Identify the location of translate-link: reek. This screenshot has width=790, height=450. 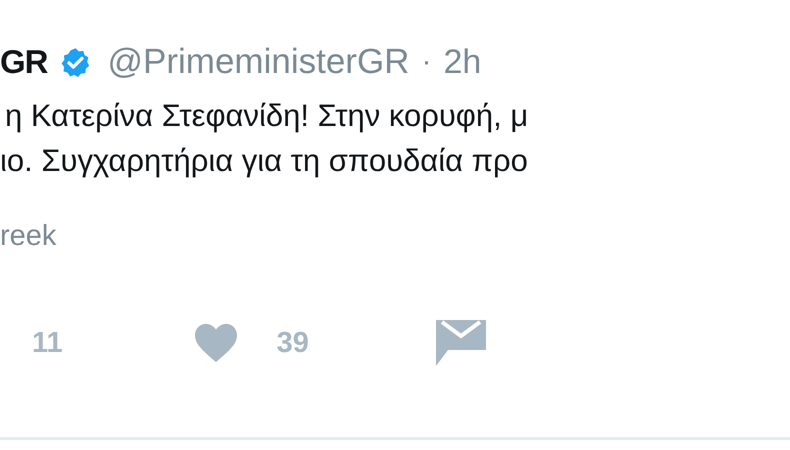
(395, 236).